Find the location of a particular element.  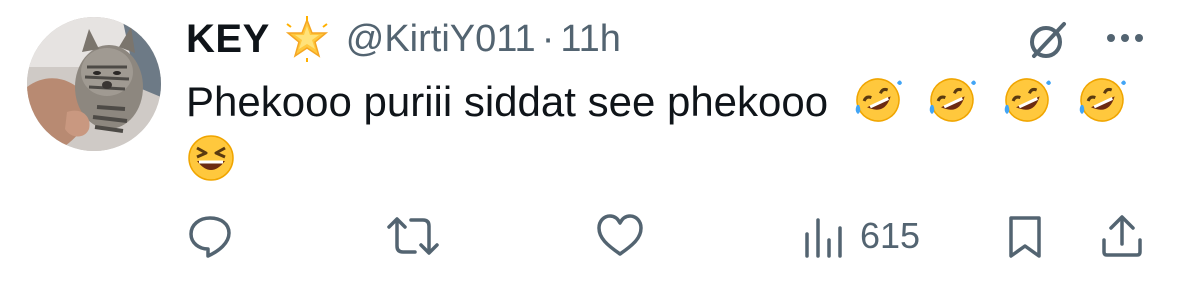

tweet-text-content: Phekooo puriii siddat see phekooo is located at coordinates (507, 101).